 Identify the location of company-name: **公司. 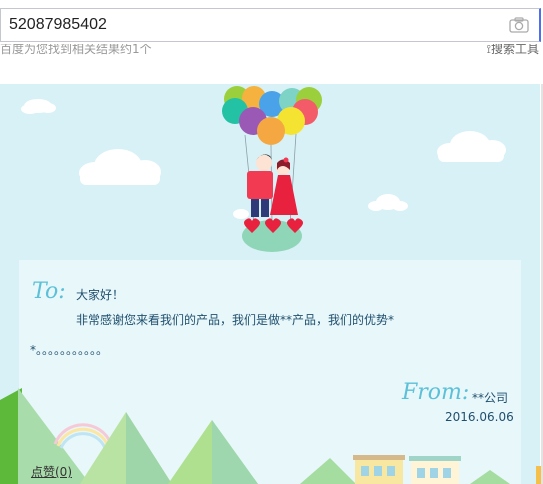
(490, 398).